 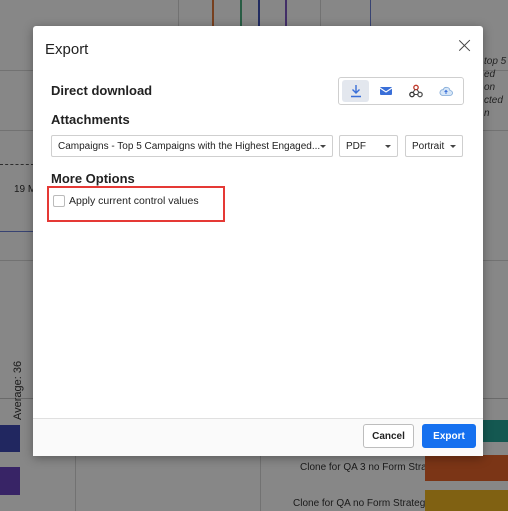 I want to click on orientation-select: Portrait, so click(x=434, y=146).